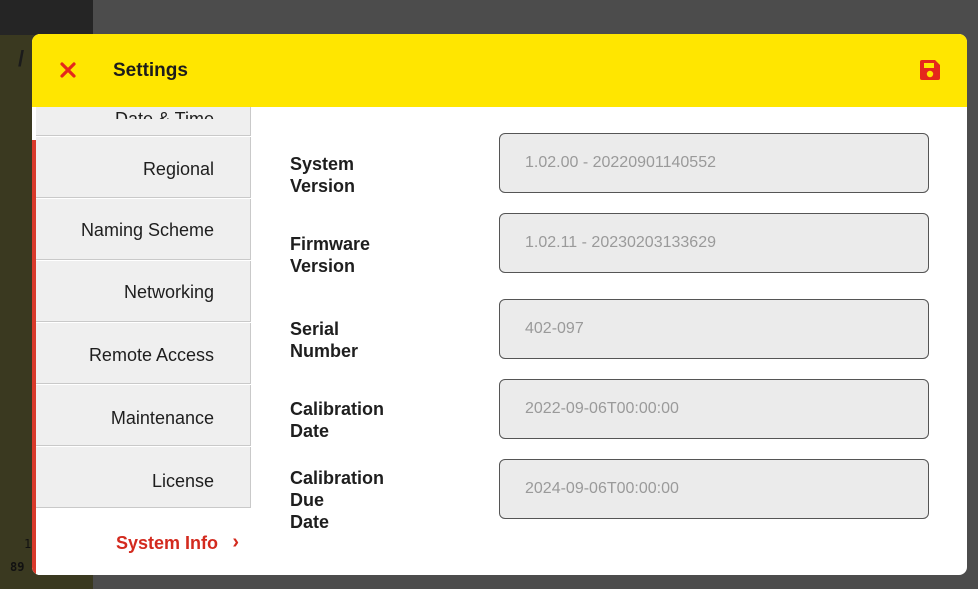 This screenshot has width=978, height=589. Describe the element at coordinates (310, 522) in the screenshot. I see `calibration-due-date-label-line2: Date` at that location.